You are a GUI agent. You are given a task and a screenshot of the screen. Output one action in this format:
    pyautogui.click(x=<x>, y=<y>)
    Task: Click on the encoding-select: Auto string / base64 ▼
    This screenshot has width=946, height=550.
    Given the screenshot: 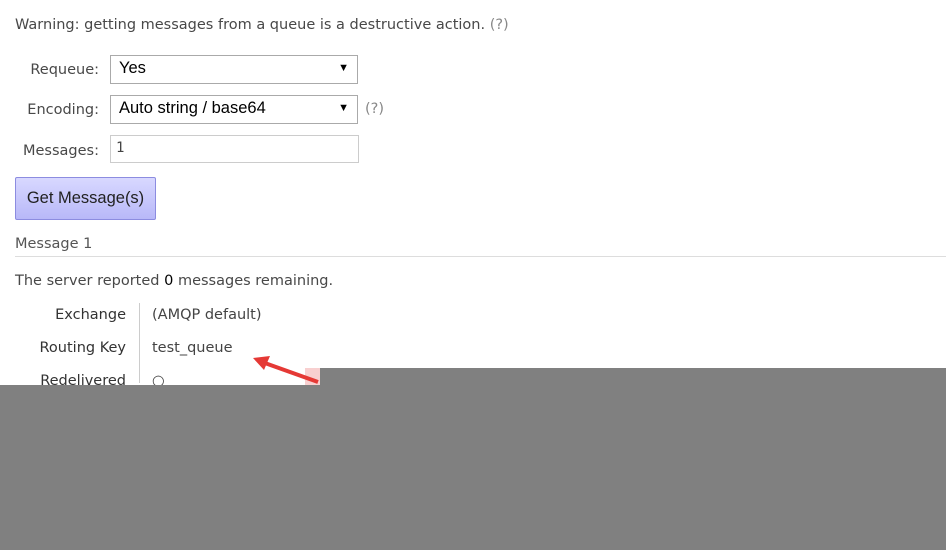 What is the action you would take?
    pyautogui.click(x=234, y=109)
    